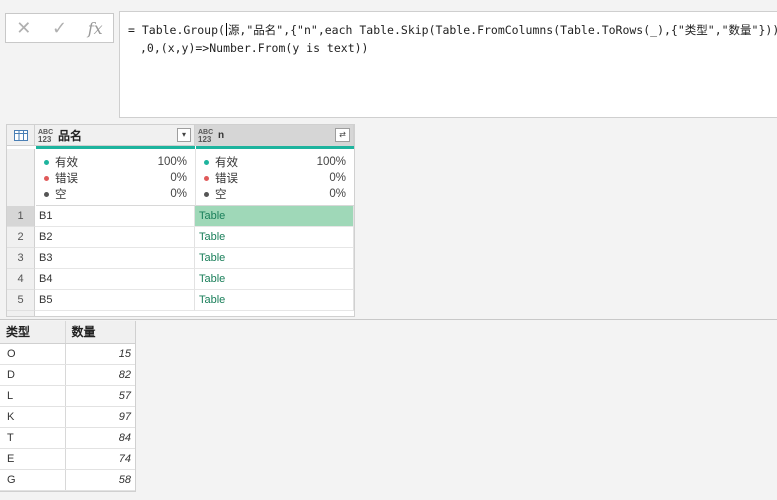  Describe the element at coordinates (83, 332) in the screenshot. I see `preview-header-qty: 数量` at that location.